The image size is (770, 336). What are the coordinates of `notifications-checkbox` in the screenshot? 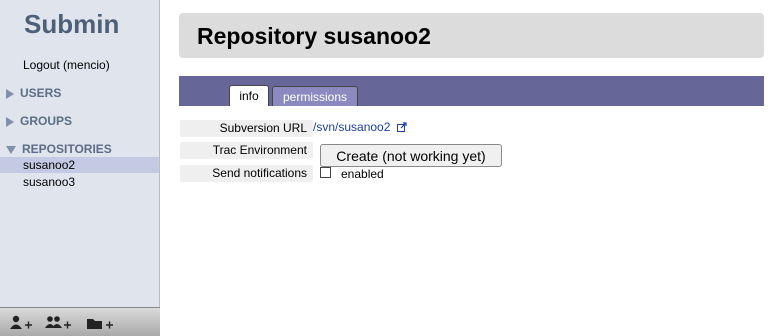 It's located at (325, 172).